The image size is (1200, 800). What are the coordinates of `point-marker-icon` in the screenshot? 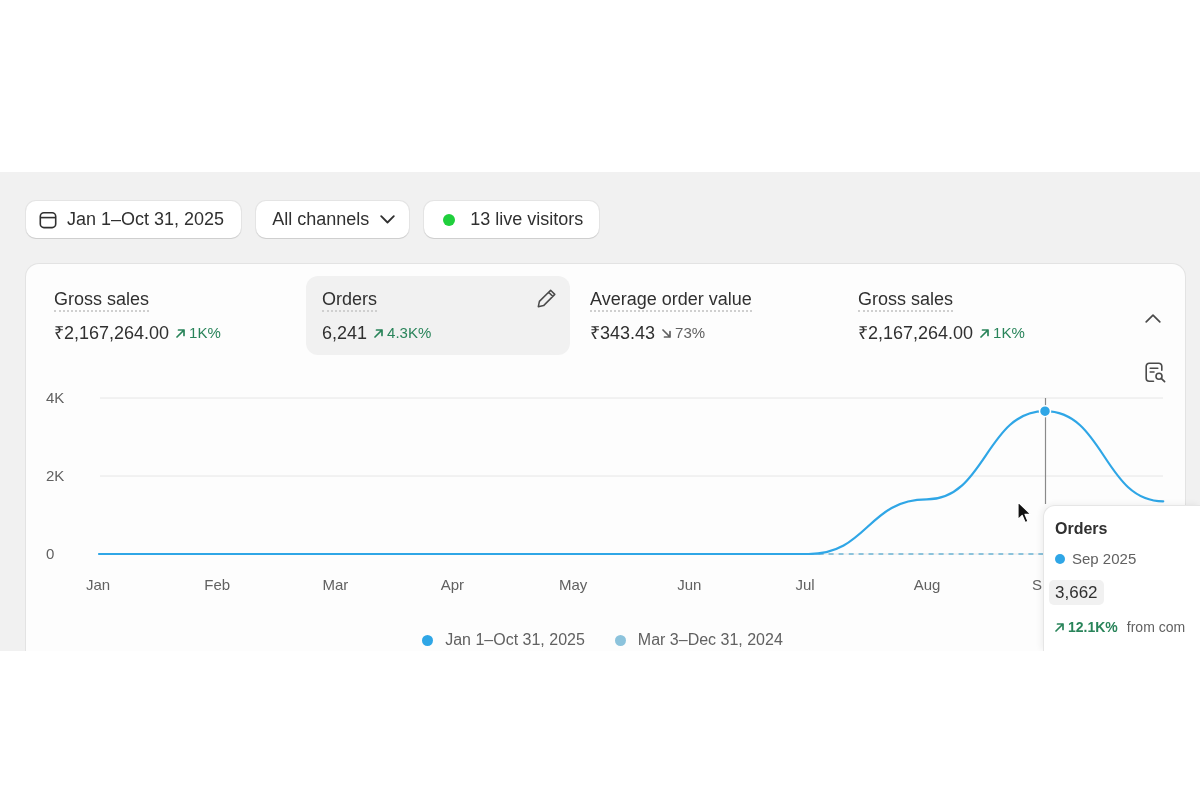 It's located at (1045, 411).